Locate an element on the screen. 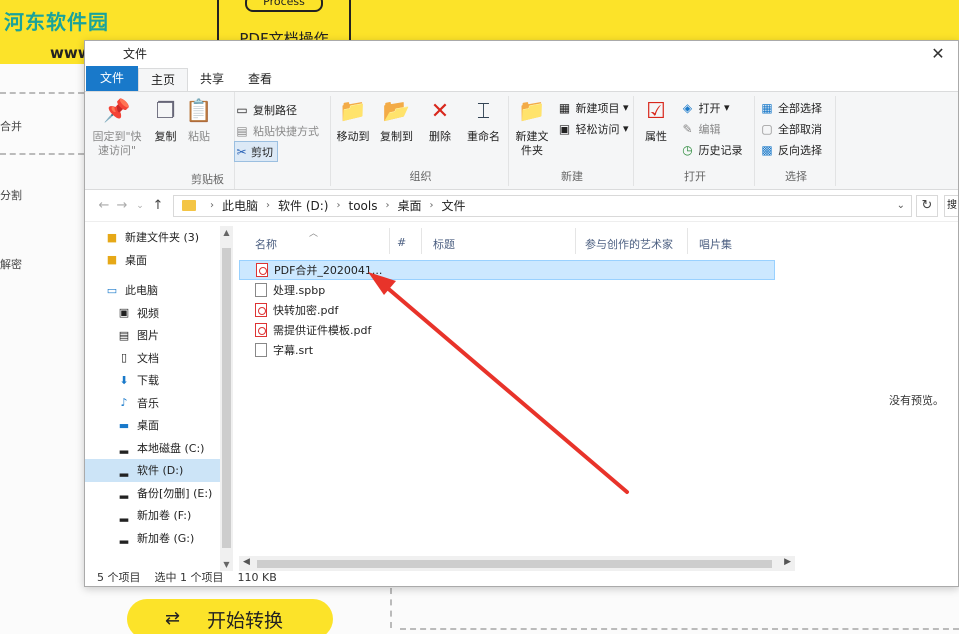  pdf-file-icon is located at coordinates (261, 330).